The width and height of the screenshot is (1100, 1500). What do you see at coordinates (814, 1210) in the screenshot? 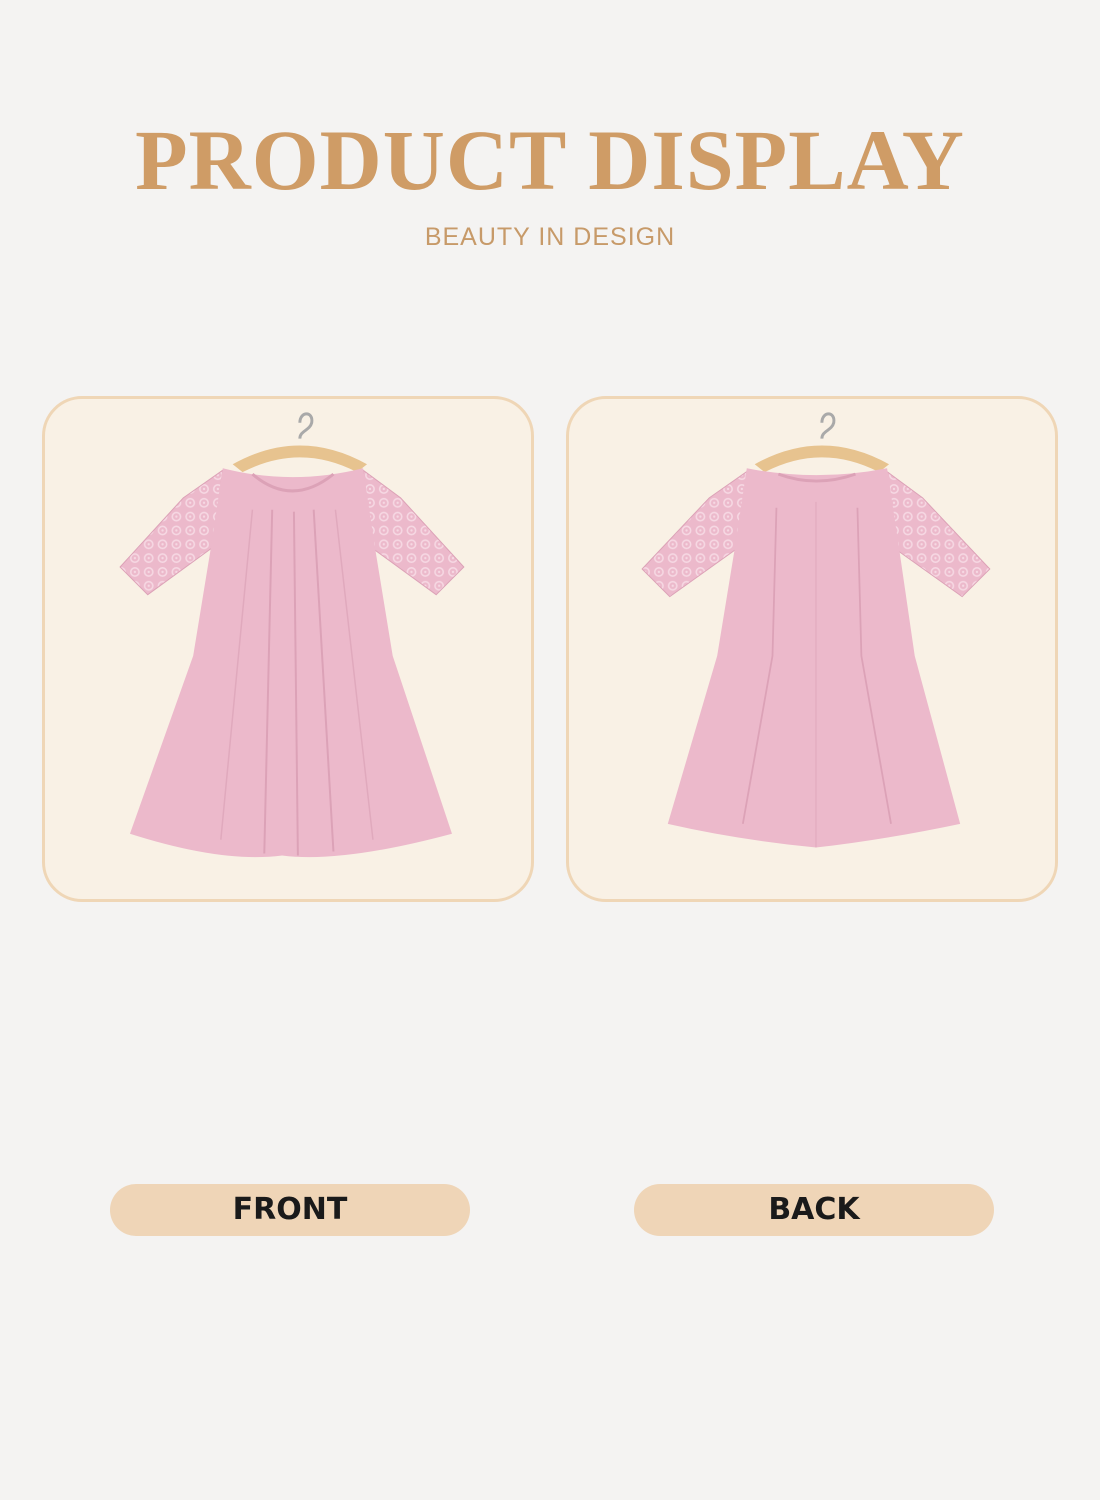
I see `back-label: BACK` at bounding box center [814, 1210].